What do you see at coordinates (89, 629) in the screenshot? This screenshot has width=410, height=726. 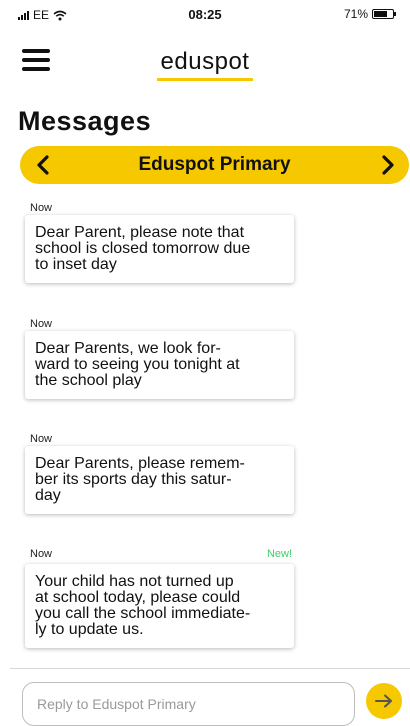 I see `message-line: ly to update us.` at bounding box center [89, 629].